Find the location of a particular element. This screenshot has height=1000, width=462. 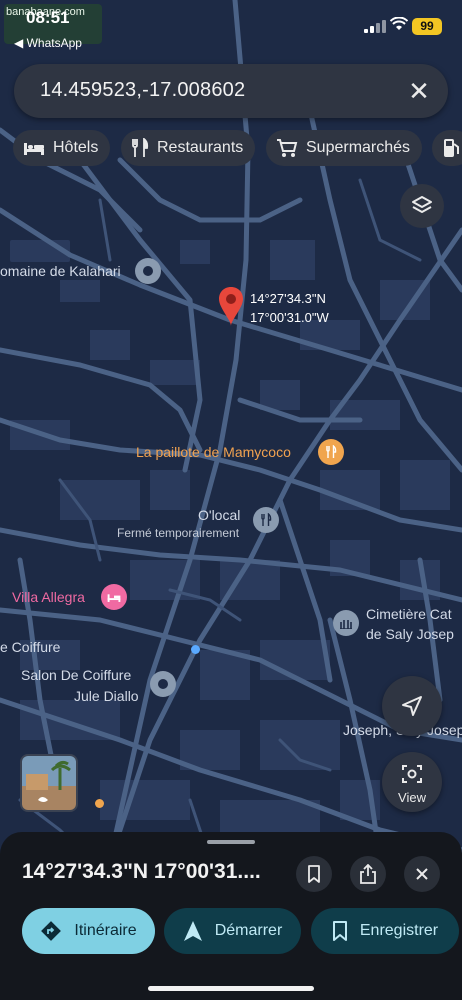

share-icon is located at coordinates (368, 874).